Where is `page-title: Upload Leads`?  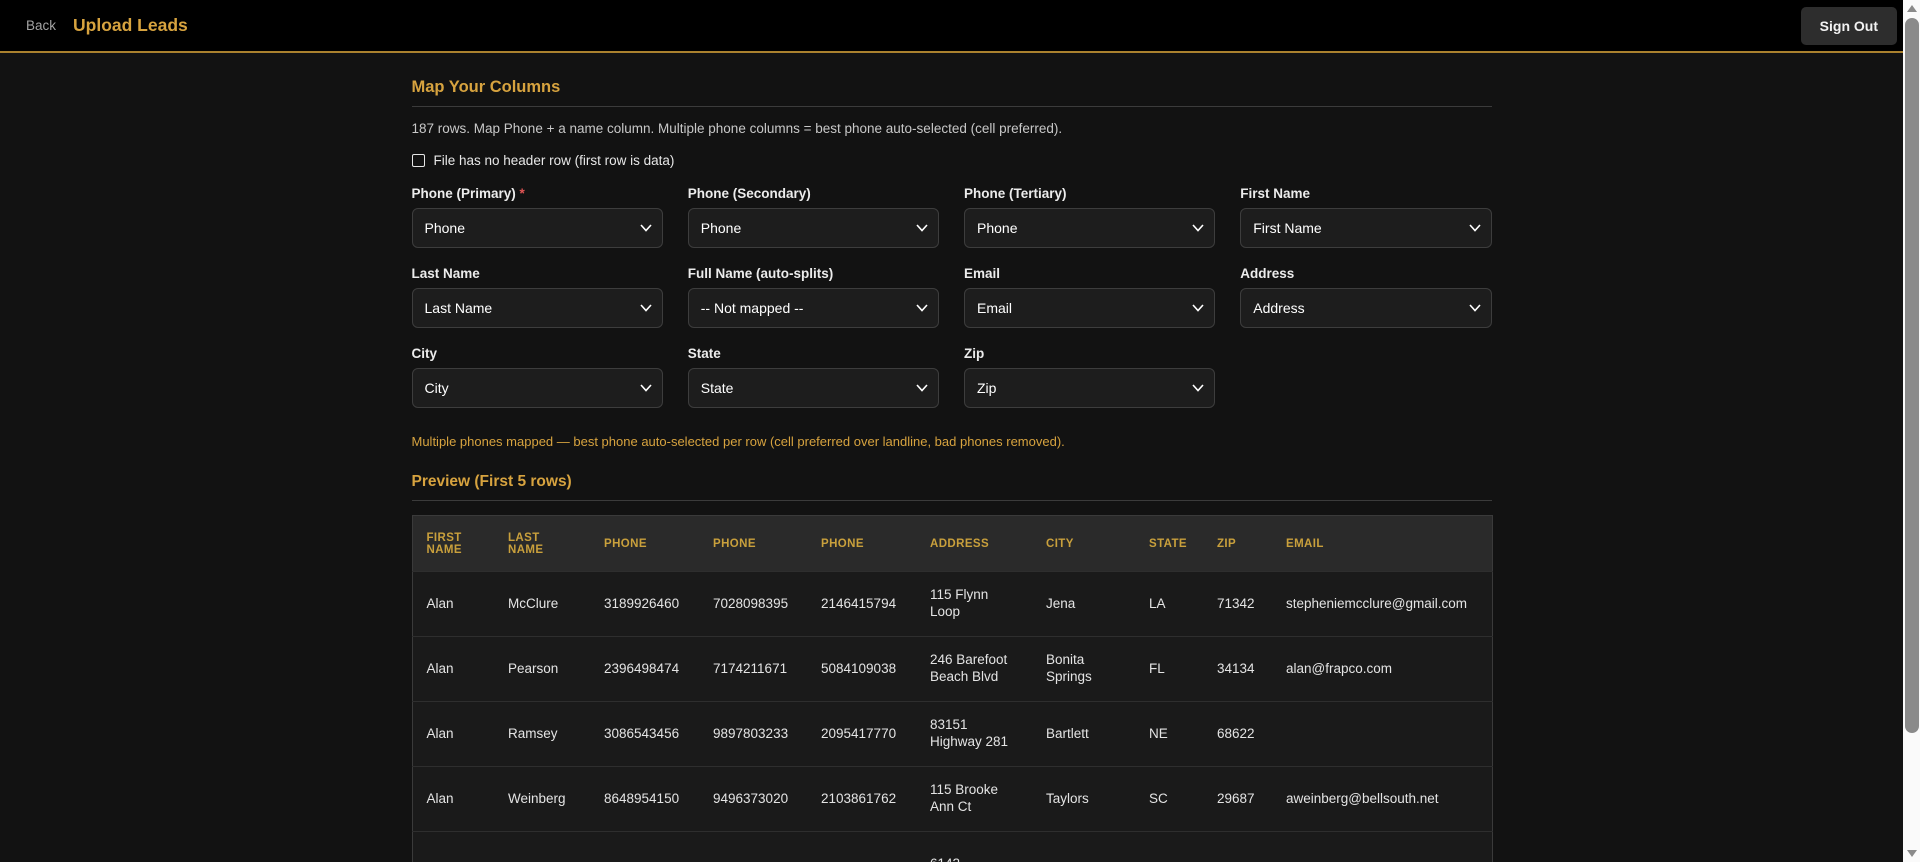 page-title: Upload Leads is located at coordinates (130, 25).